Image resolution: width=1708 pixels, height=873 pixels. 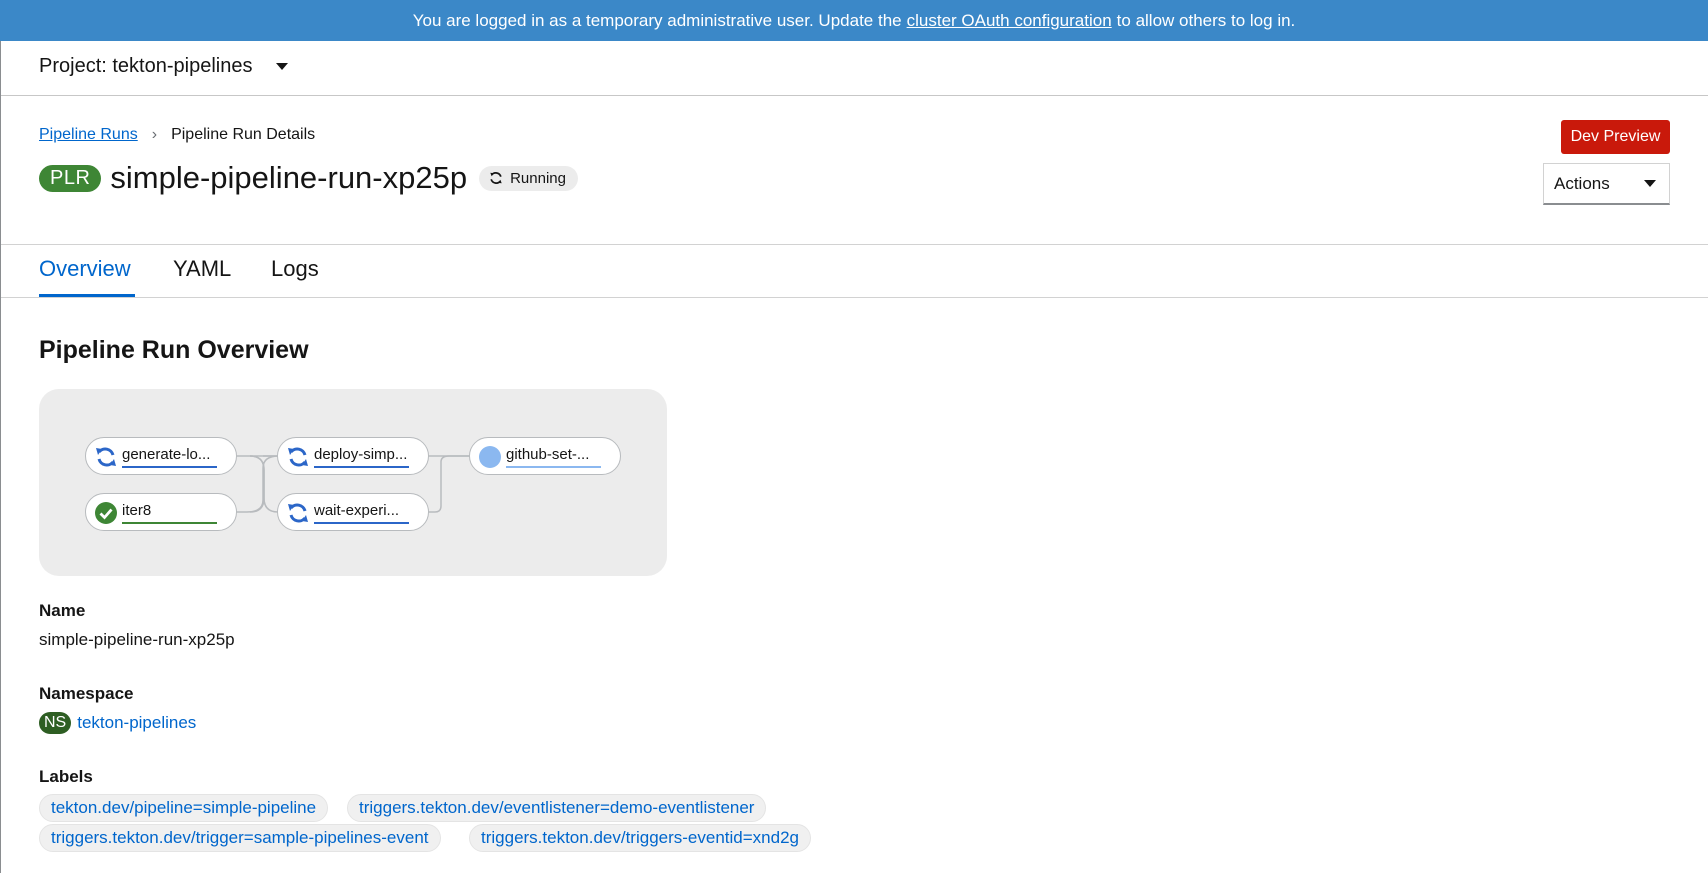 What do you see at coordinates (1615, 137) in the screenshot?
I see `dev-preview-button: Dev Preview` at bounding box center [1615, 137].